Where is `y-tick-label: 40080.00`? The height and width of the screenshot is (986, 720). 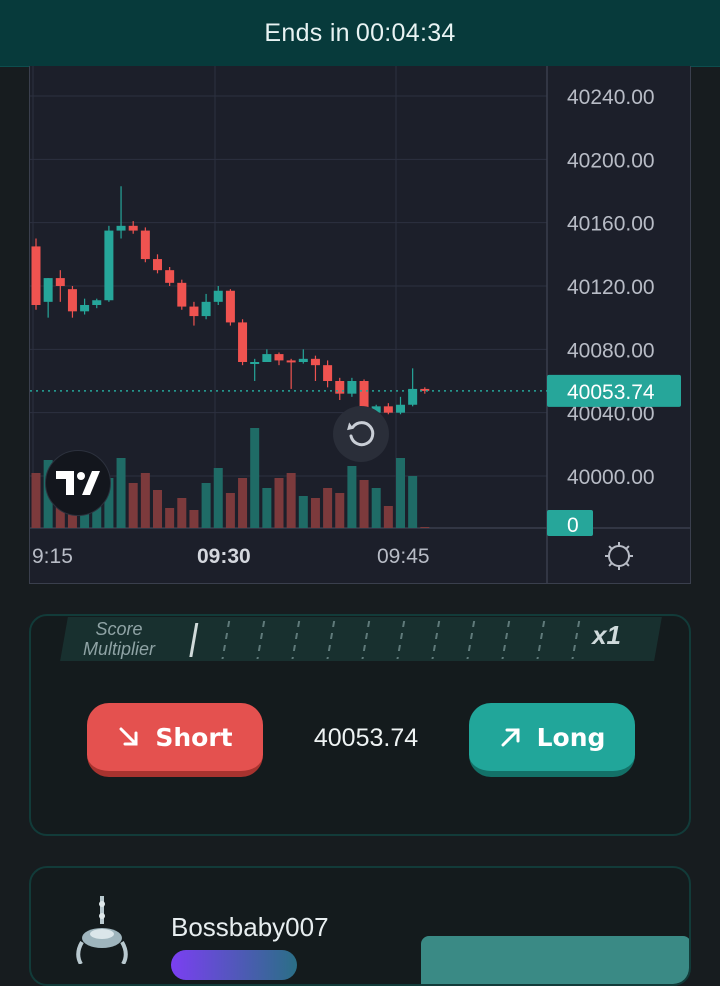 y-tick-label: 40080.00 is located at coordinates (611, 350).